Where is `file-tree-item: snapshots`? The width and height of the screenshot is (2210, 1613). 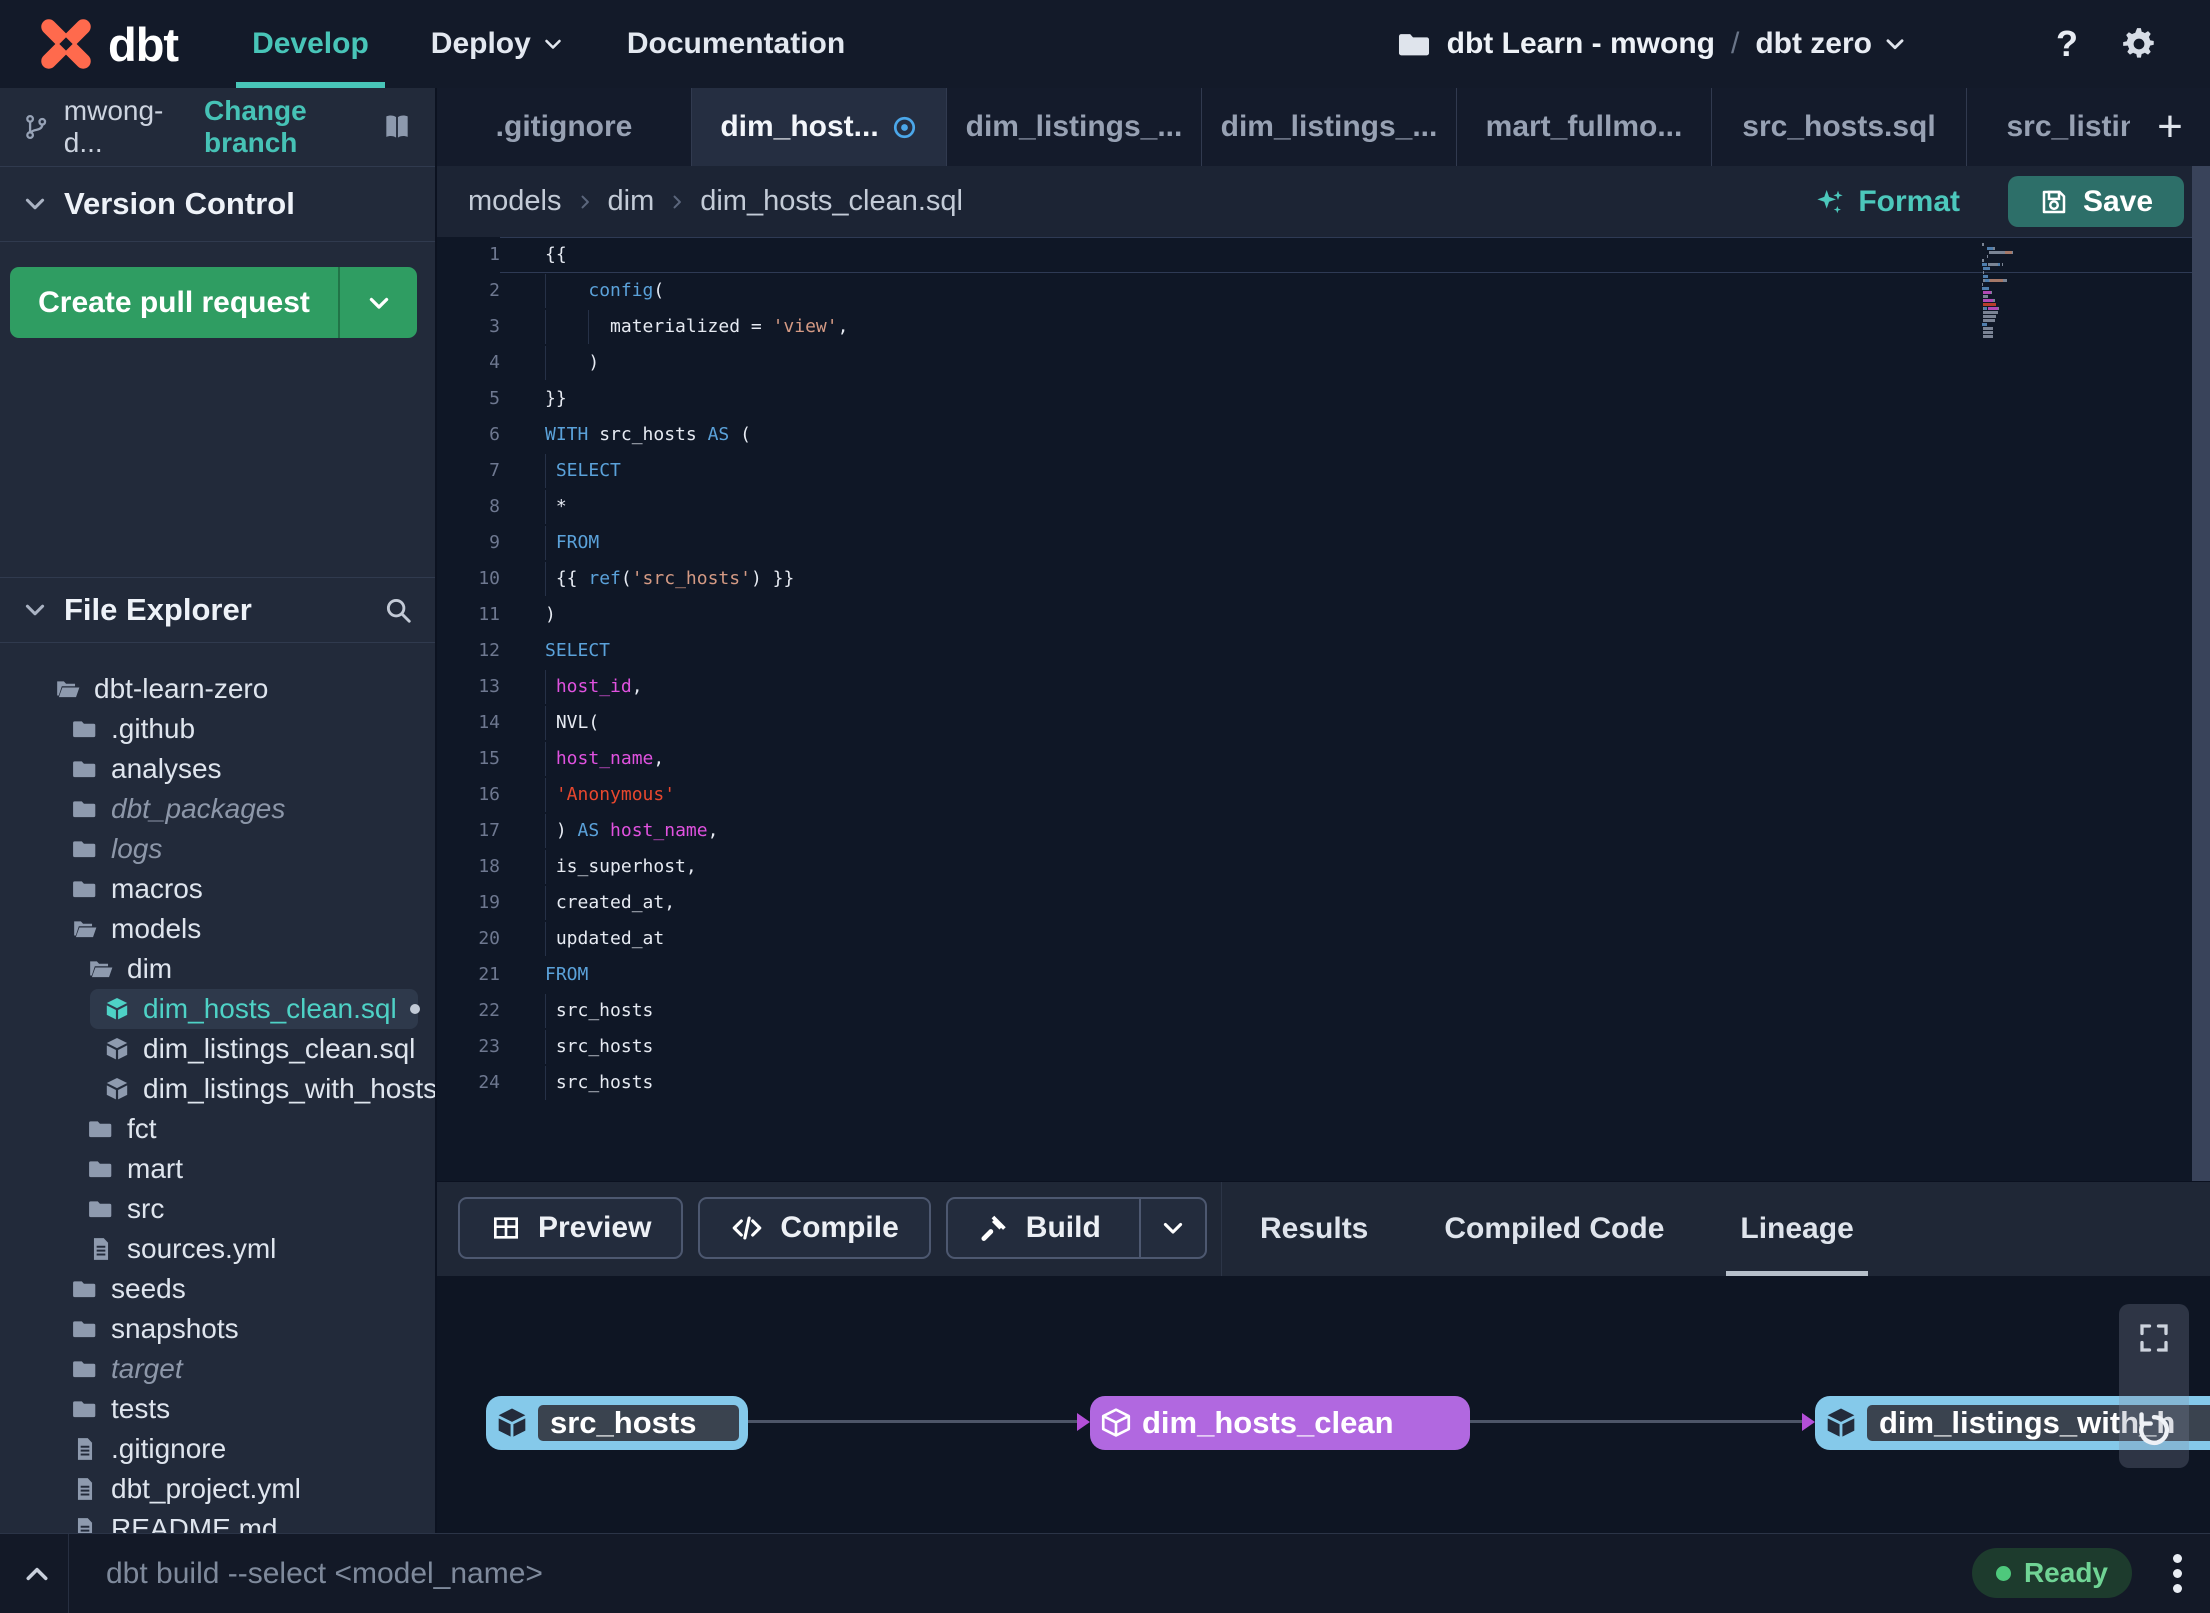 file-tree-item: snapshots is located at coordinates (238, 1329).